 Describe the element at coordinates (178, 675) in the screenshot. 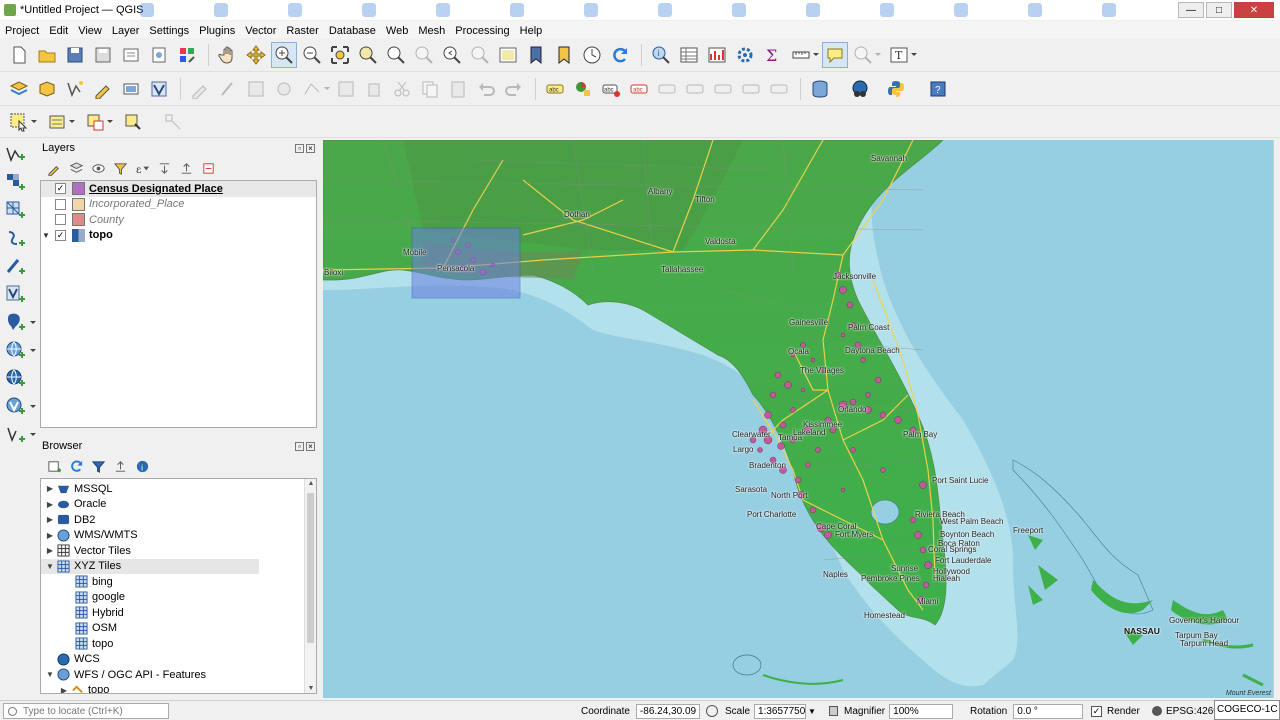

I see `browser-item-wfs-ogc-api: ▼ WFS / OGC API - Features` at that location.